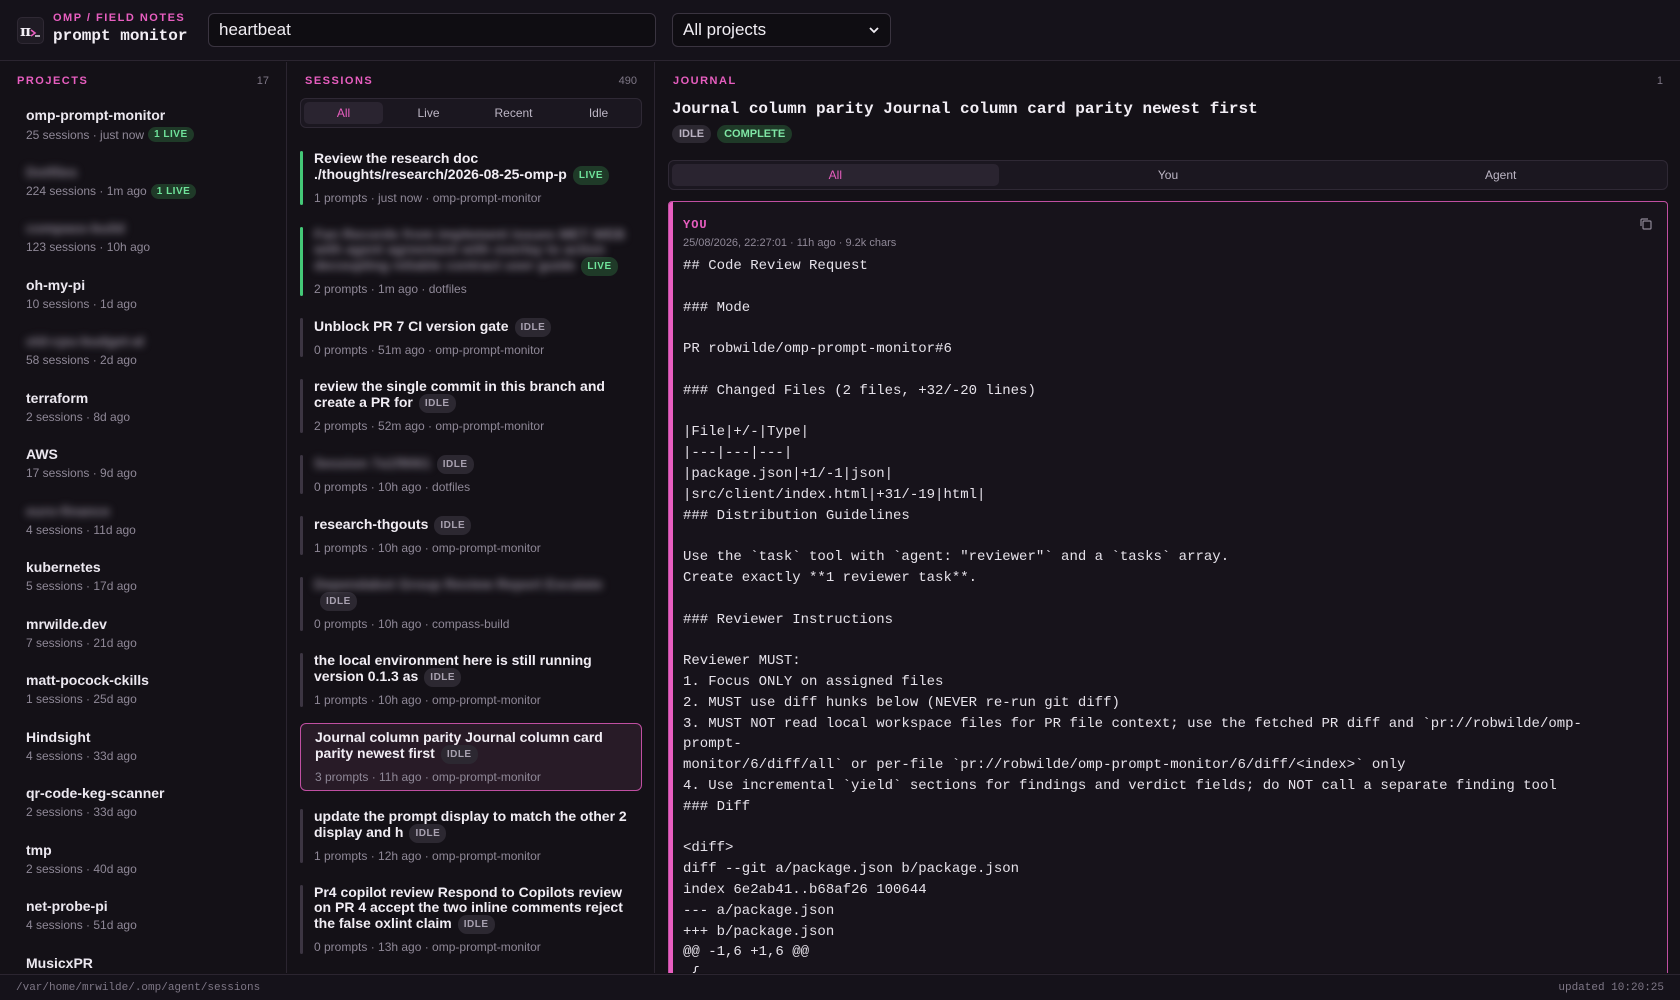 The width and height of the screenshot is (1680, 1000). What do you see at coordinates (598, 113) in the screenshot?
I see `session-filter-idle: Idle` at bounding box center [598, 113].